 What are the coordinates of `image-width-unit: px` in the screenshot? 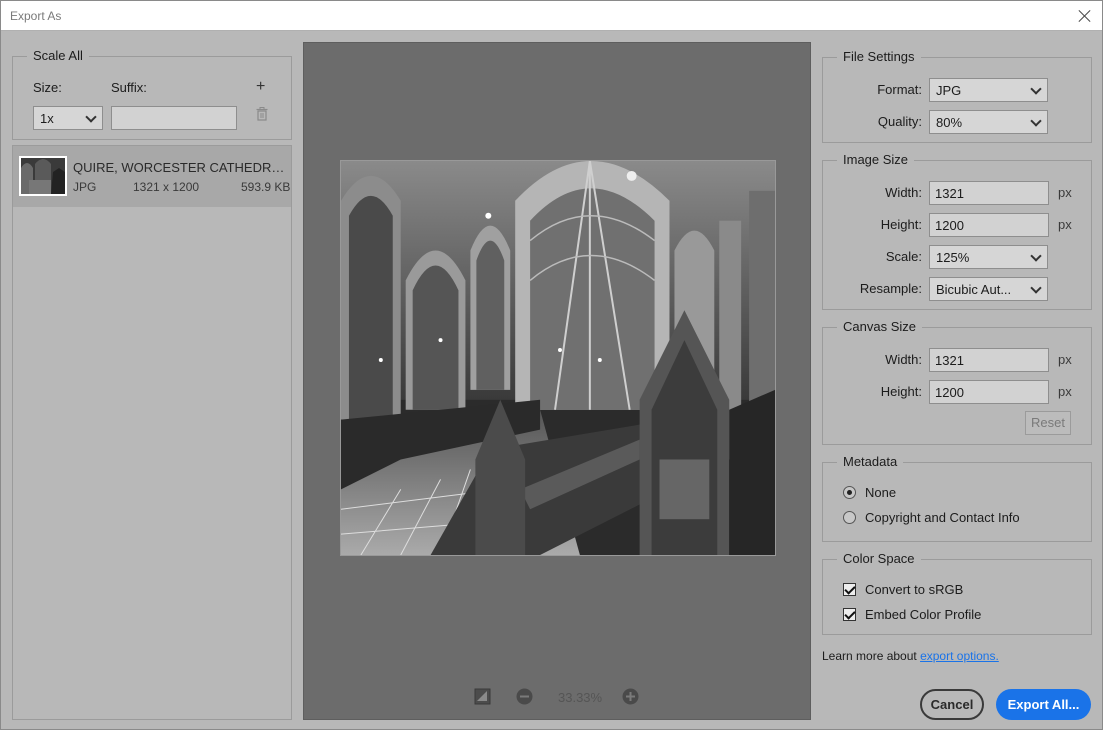 It's located at (1065, 192).